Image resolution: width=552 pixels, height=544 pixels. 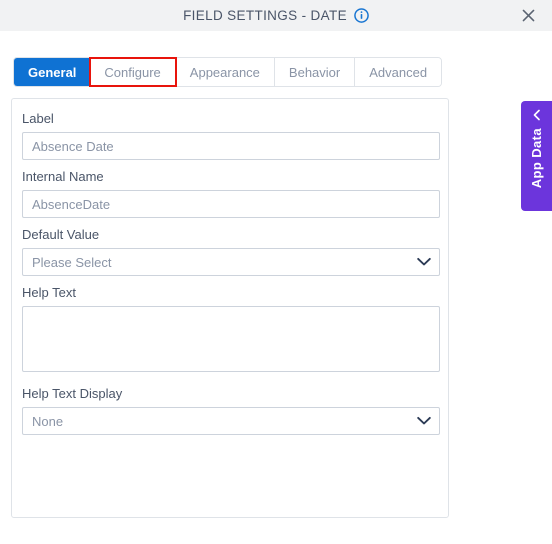 I want to click on info-circle-icon, so click(x=361, y=15).